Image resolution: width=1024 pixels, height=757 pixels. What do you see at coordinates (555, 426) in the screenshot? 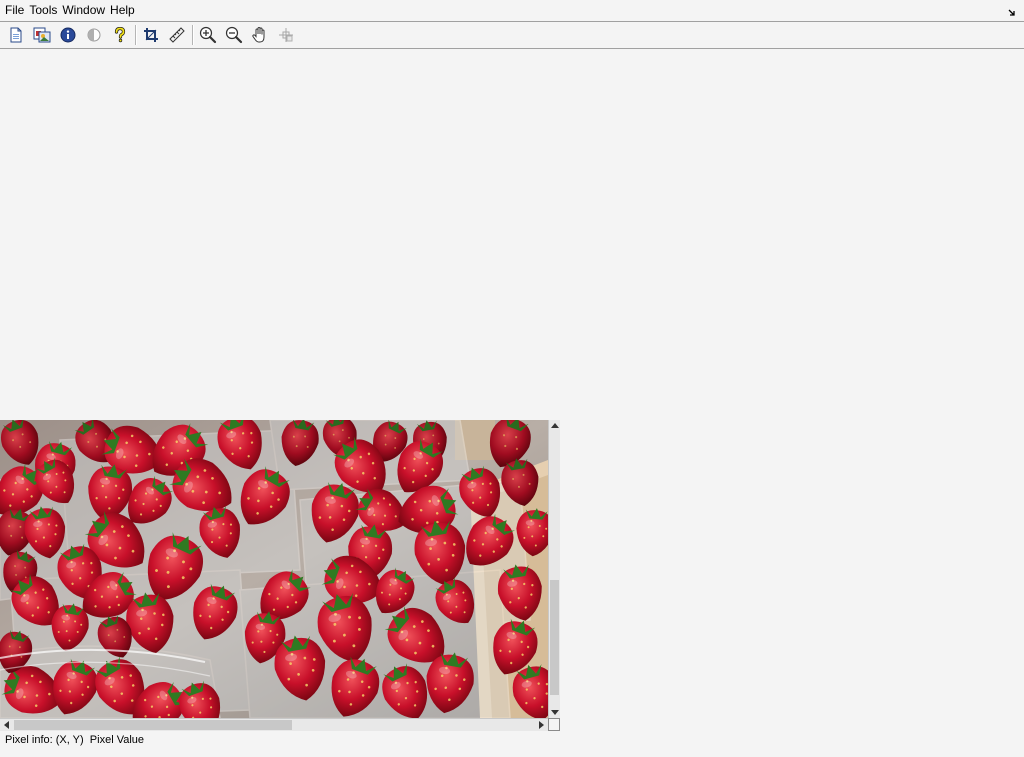
I see `scroll-up-arrow-icon` at bounding box center [555, 426].